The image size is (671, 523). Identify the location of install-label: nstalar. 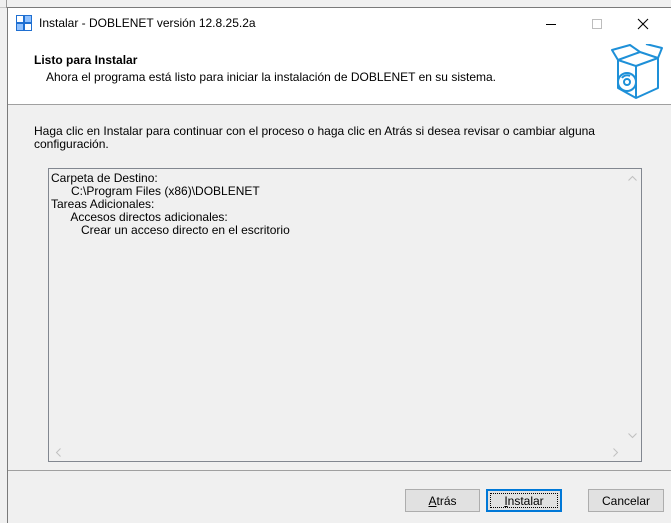
(525, 500).